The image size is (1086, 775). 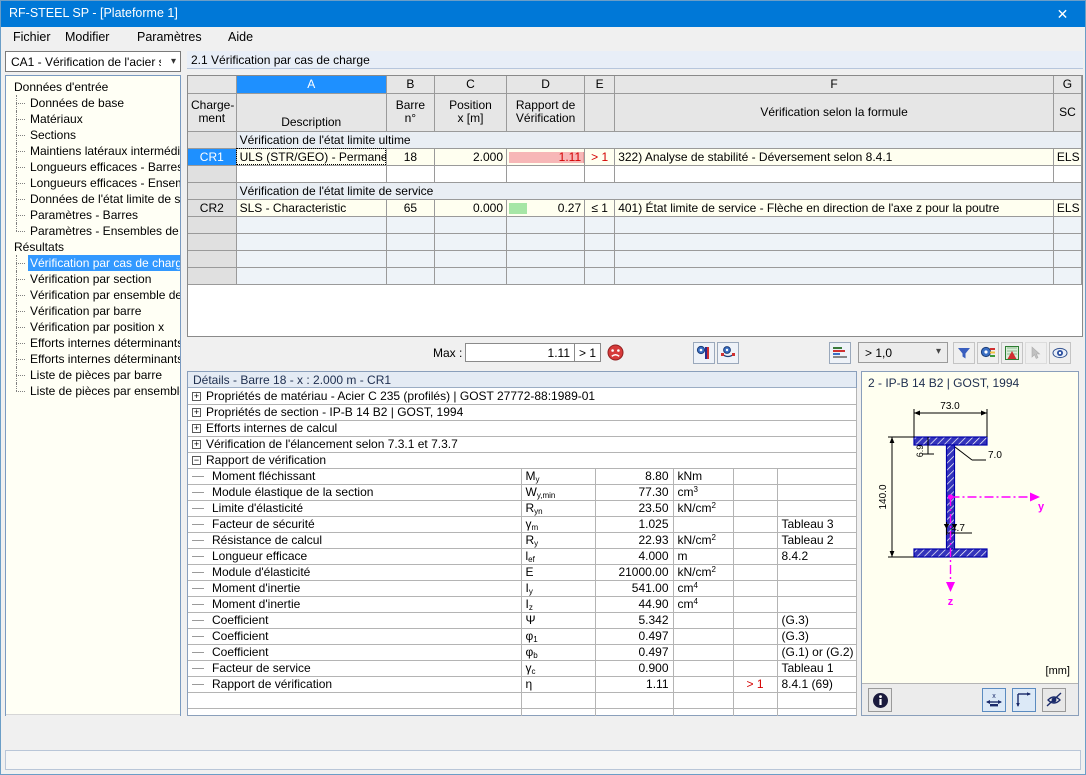 What do you see at coordinates (994, 700) in the screenshot?
I see `dimensions-x-icon: x` at bounding box center [994, 700].